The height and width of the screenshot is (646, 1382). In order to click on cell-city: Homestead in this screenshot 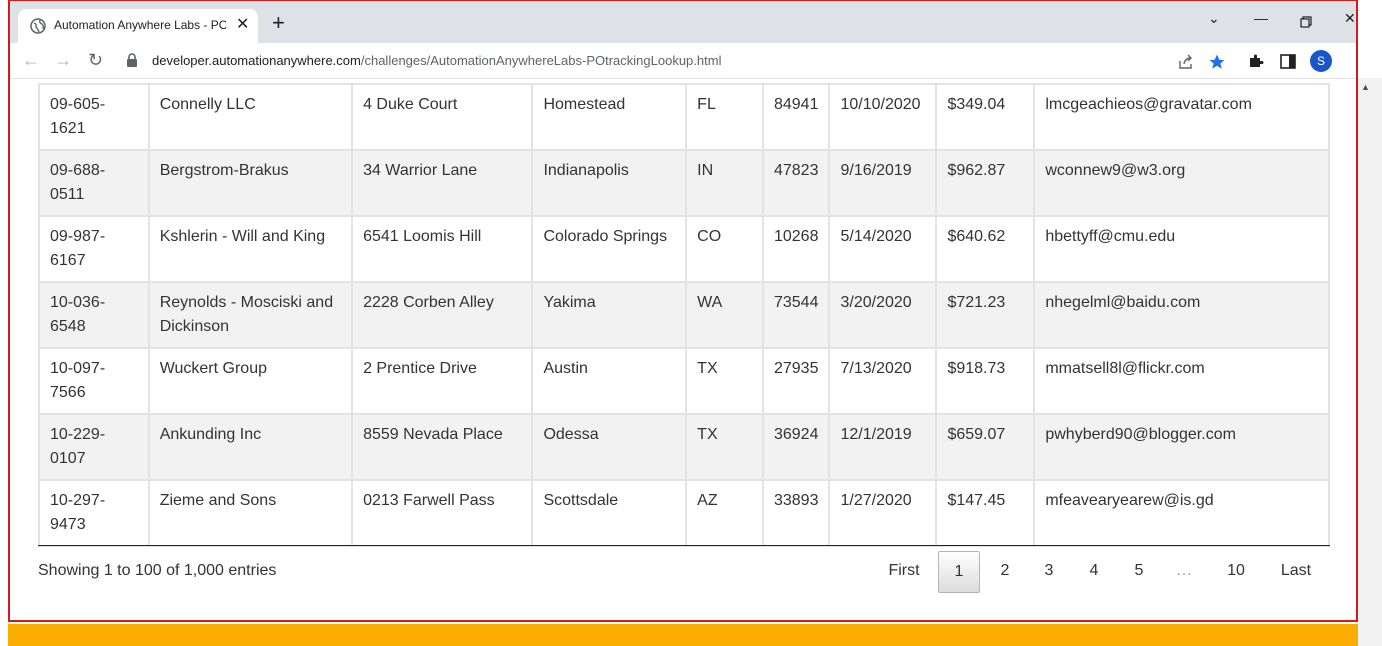, I will do `click(609, 117)`.